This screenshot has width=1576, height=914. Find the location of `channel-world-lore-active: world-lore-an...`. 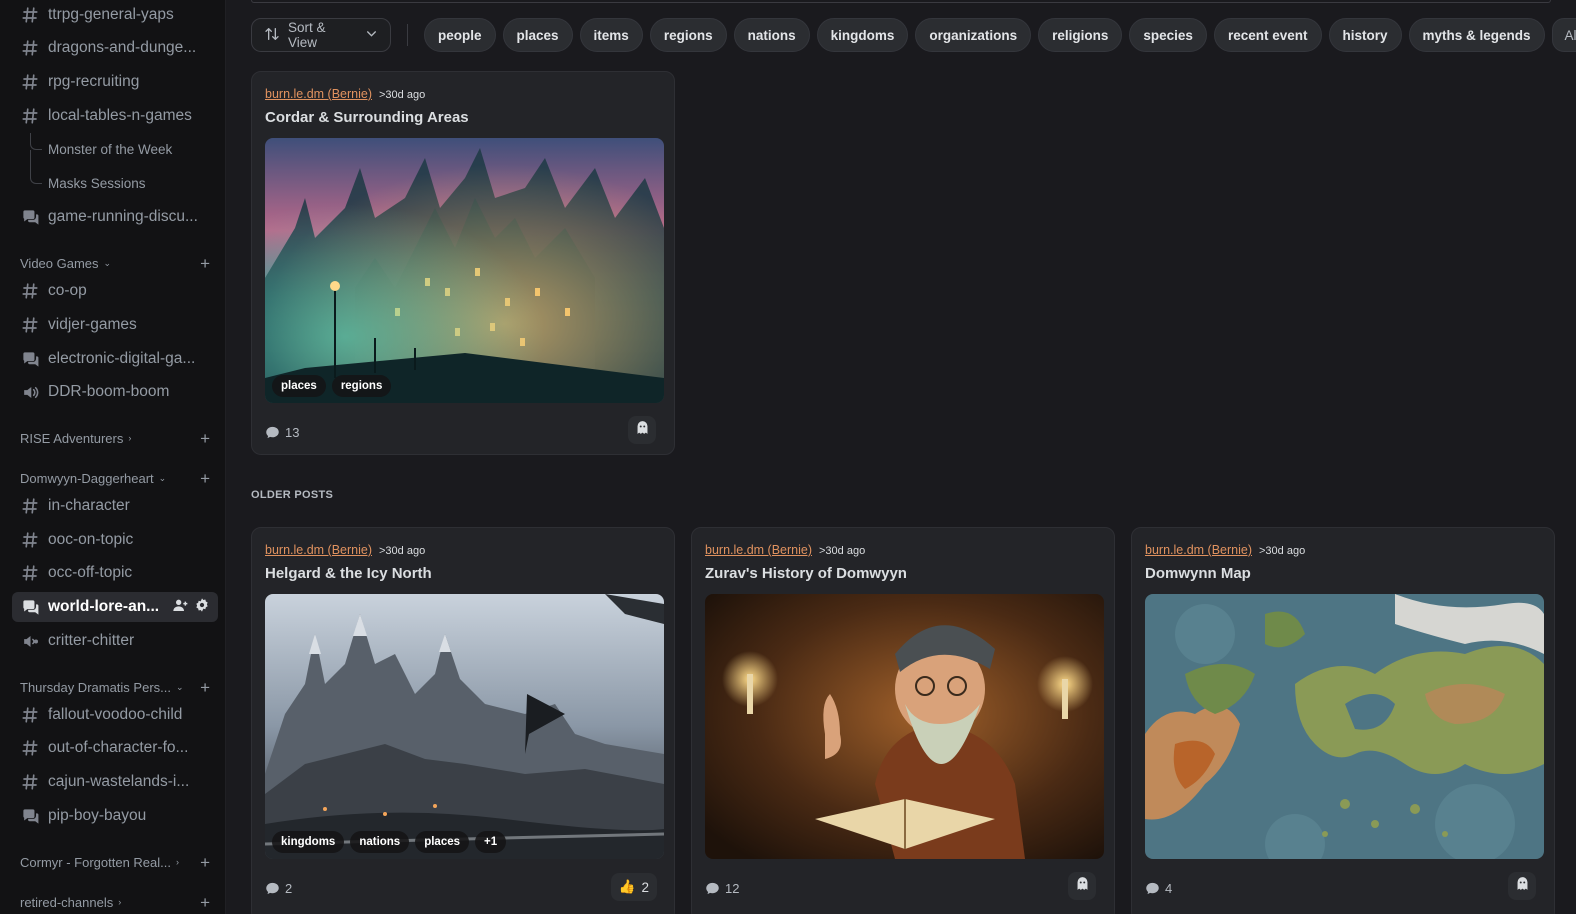

channel-world-lore-active: world-lore-an... is located at coordinates (115, 607).